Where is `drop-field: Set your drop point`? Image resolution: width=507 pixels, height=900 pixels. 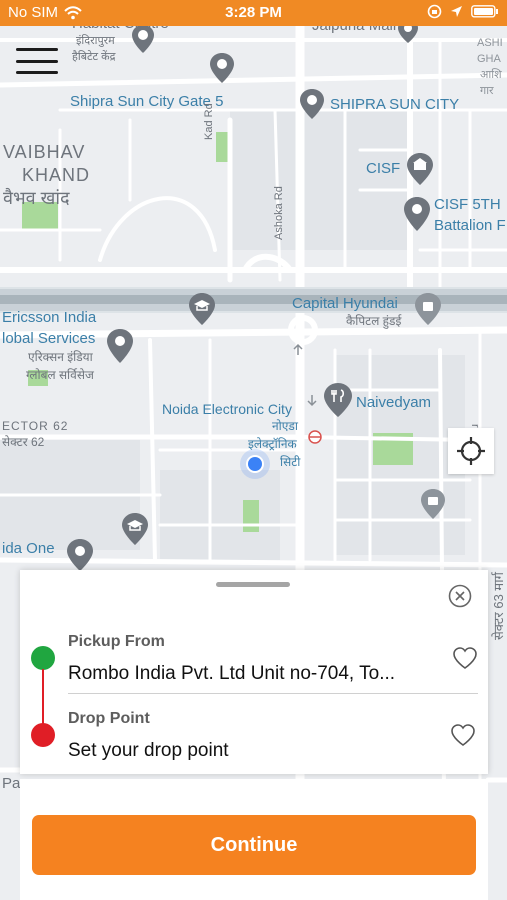
drop-field: Set your drop point is located at coordinates (148, 751).